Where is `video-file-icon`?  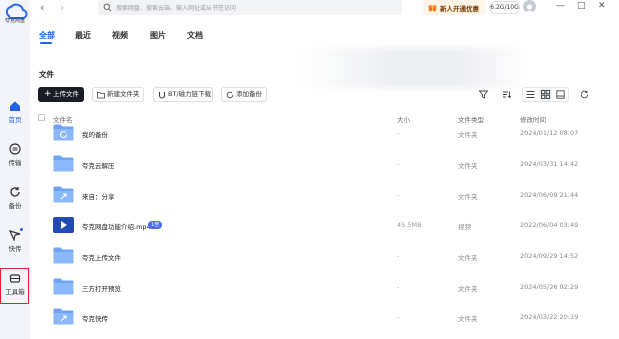 video-file-icon is located at coordinates (63, 225).